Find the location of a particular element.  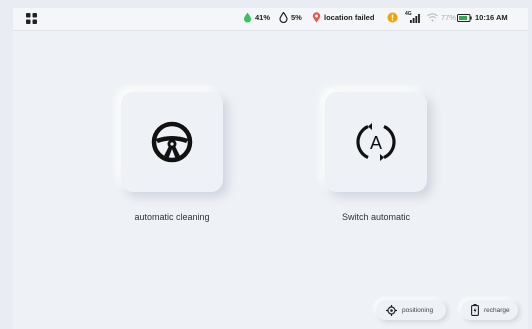

automatic-cleaning-button is located at coordinates (172, 142).